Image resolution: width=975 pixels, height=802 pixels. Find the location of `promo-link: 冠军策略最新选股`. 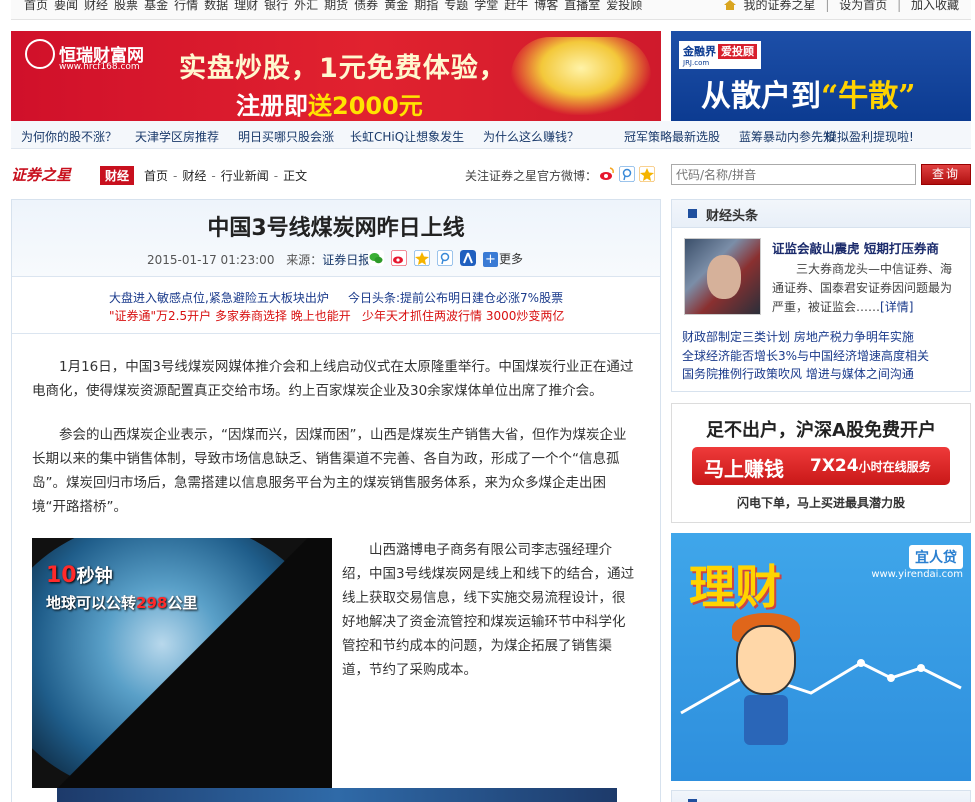

promo-link: 冠军策略最新选股 is located at coordinates (672, 136).